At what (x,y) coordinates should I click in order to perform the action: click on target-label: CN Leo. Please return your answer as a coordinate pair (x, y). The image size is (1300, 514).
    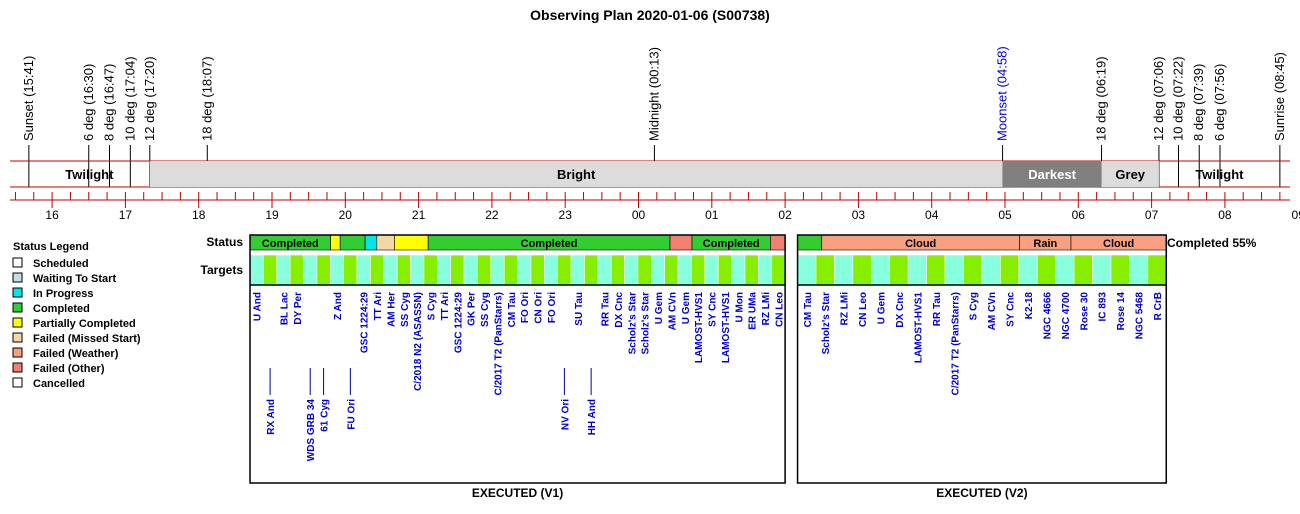
    Looking at the image, I should click on (863, 309).